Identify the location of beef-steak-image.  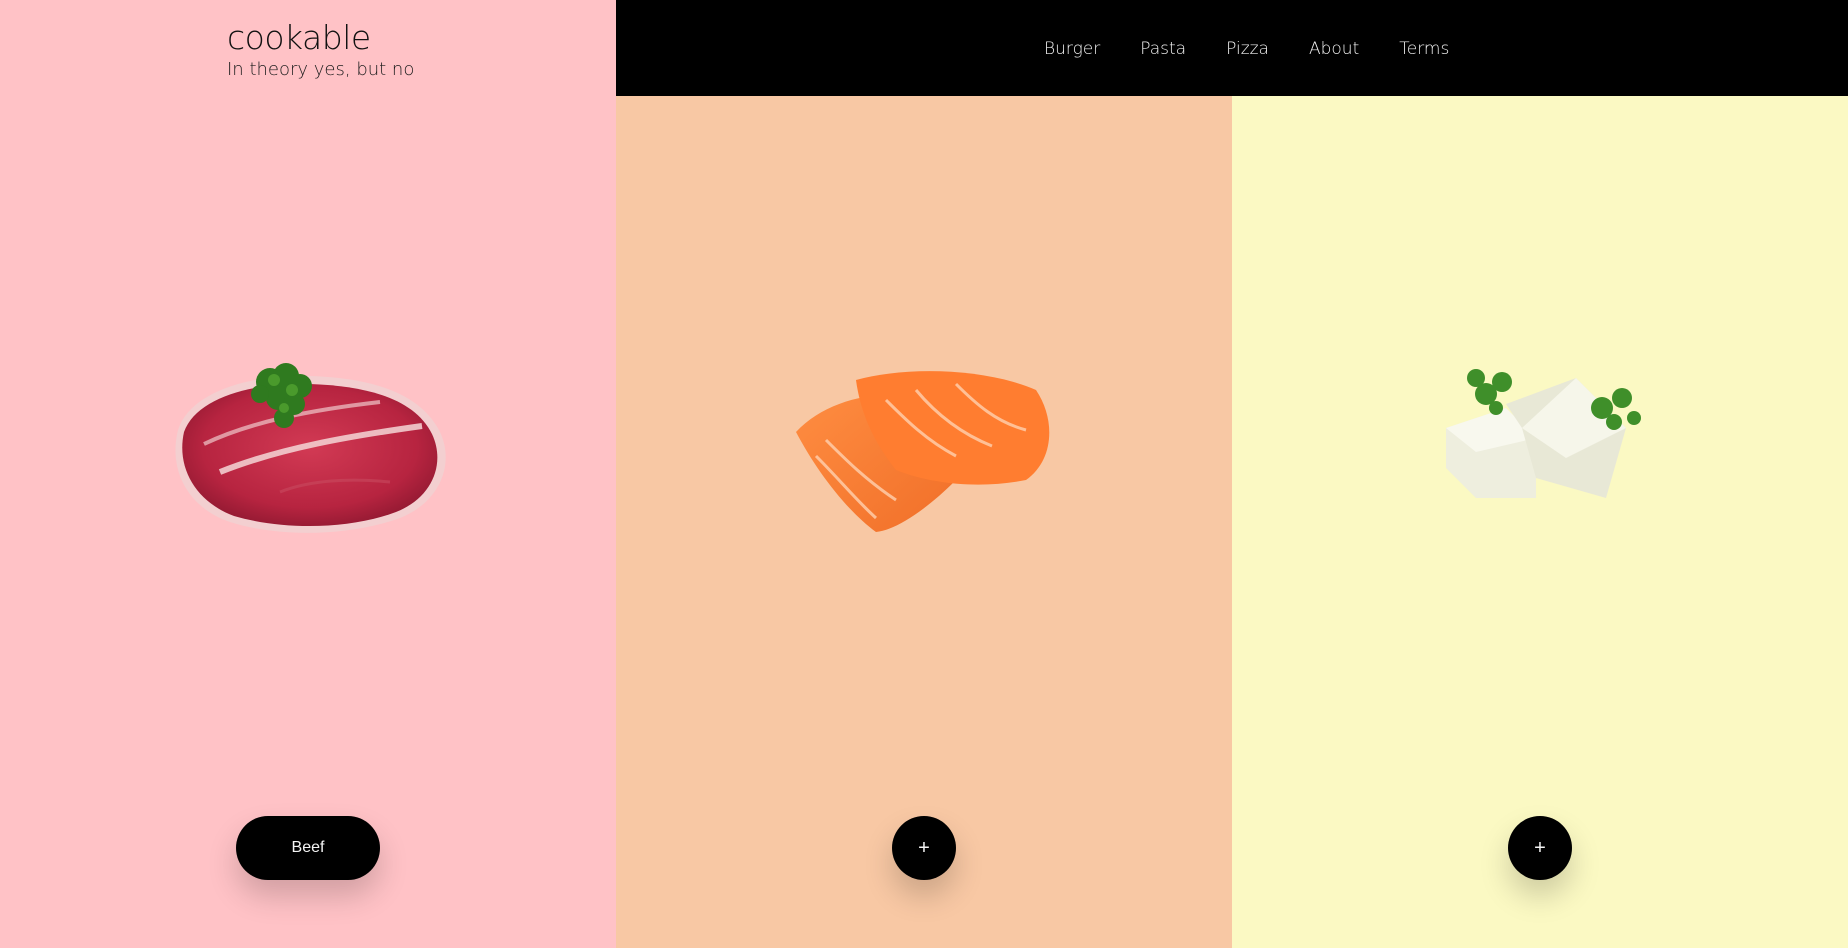
(310, 448).